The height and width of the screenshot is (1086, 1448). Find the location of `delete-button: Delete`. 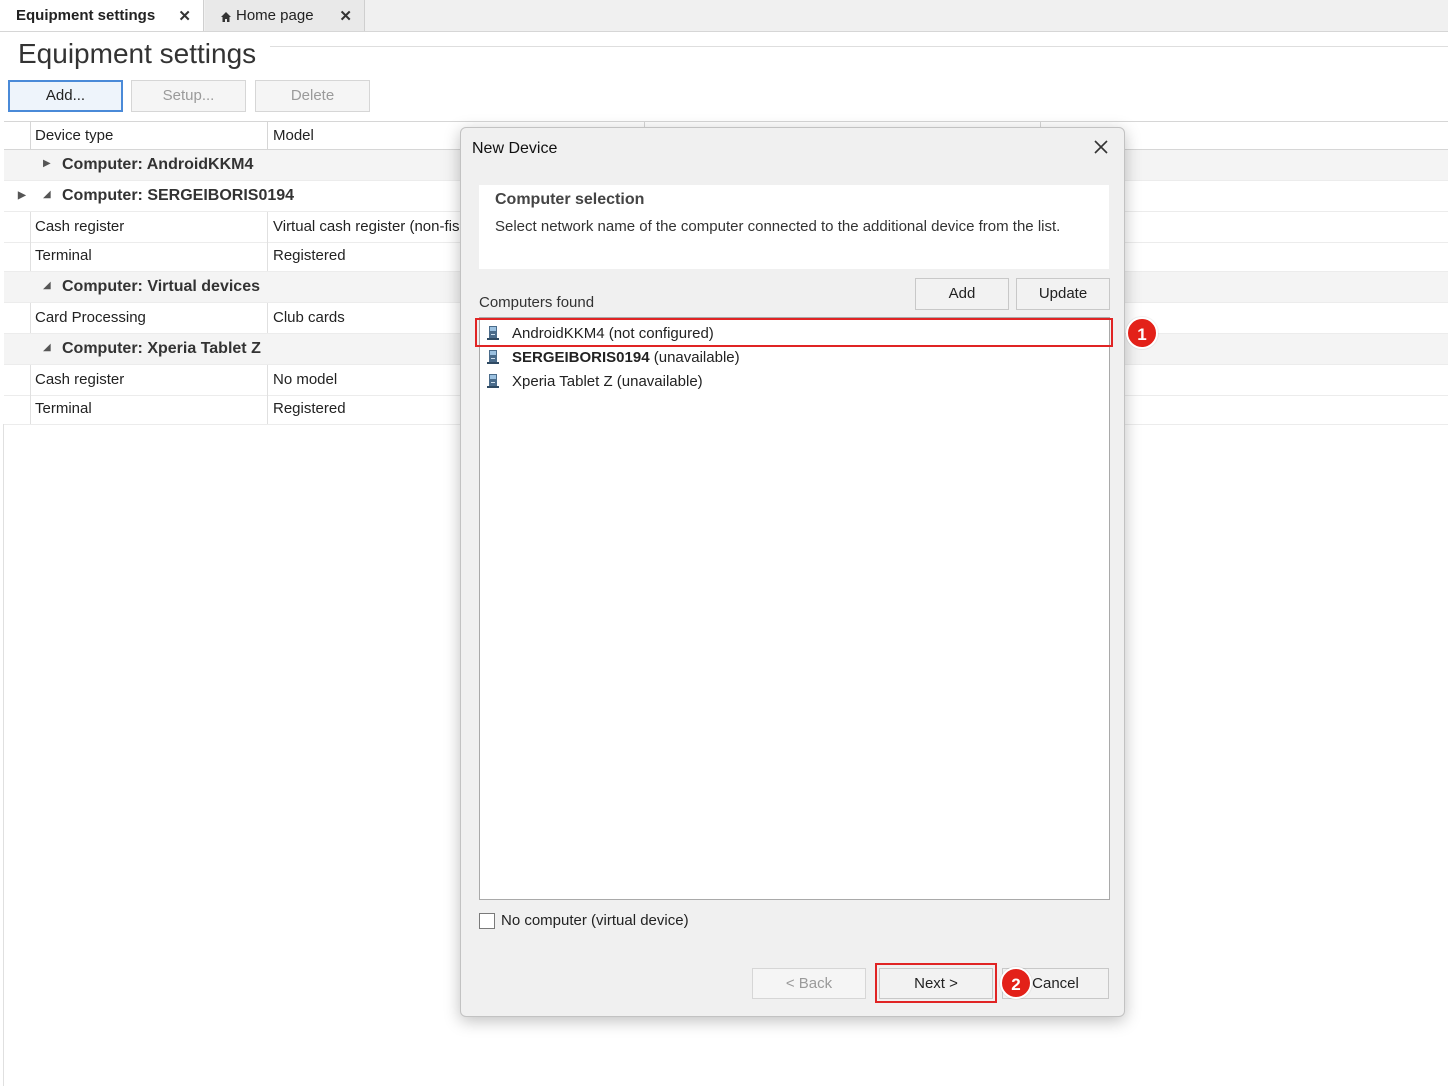

delete-button: Delete is located at coordinates (312, 96).